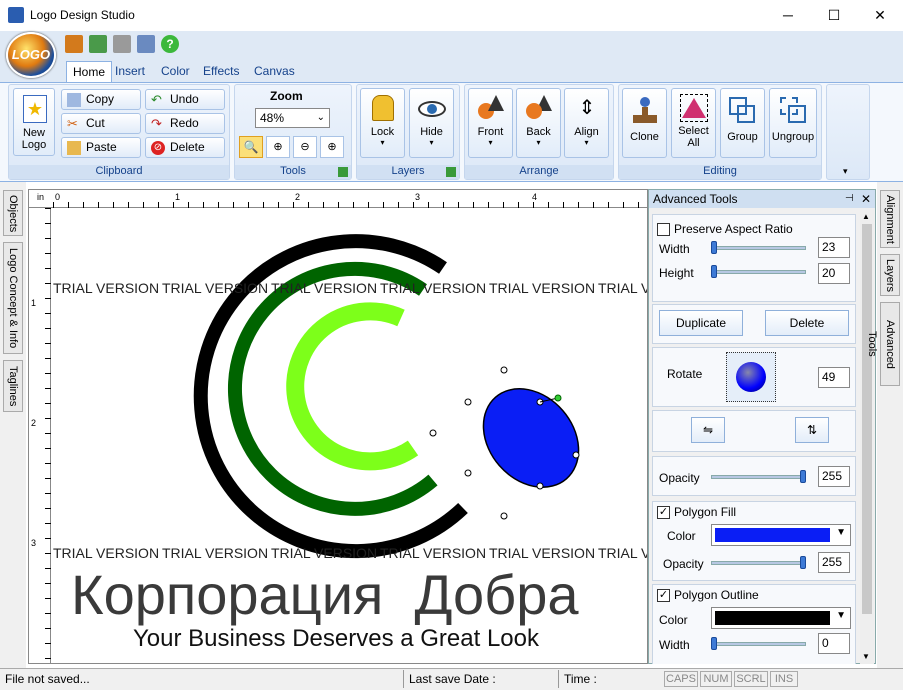 The height and width of the screenshot is (690, 903). I want to click on back-label: Back, so click(538, 132).